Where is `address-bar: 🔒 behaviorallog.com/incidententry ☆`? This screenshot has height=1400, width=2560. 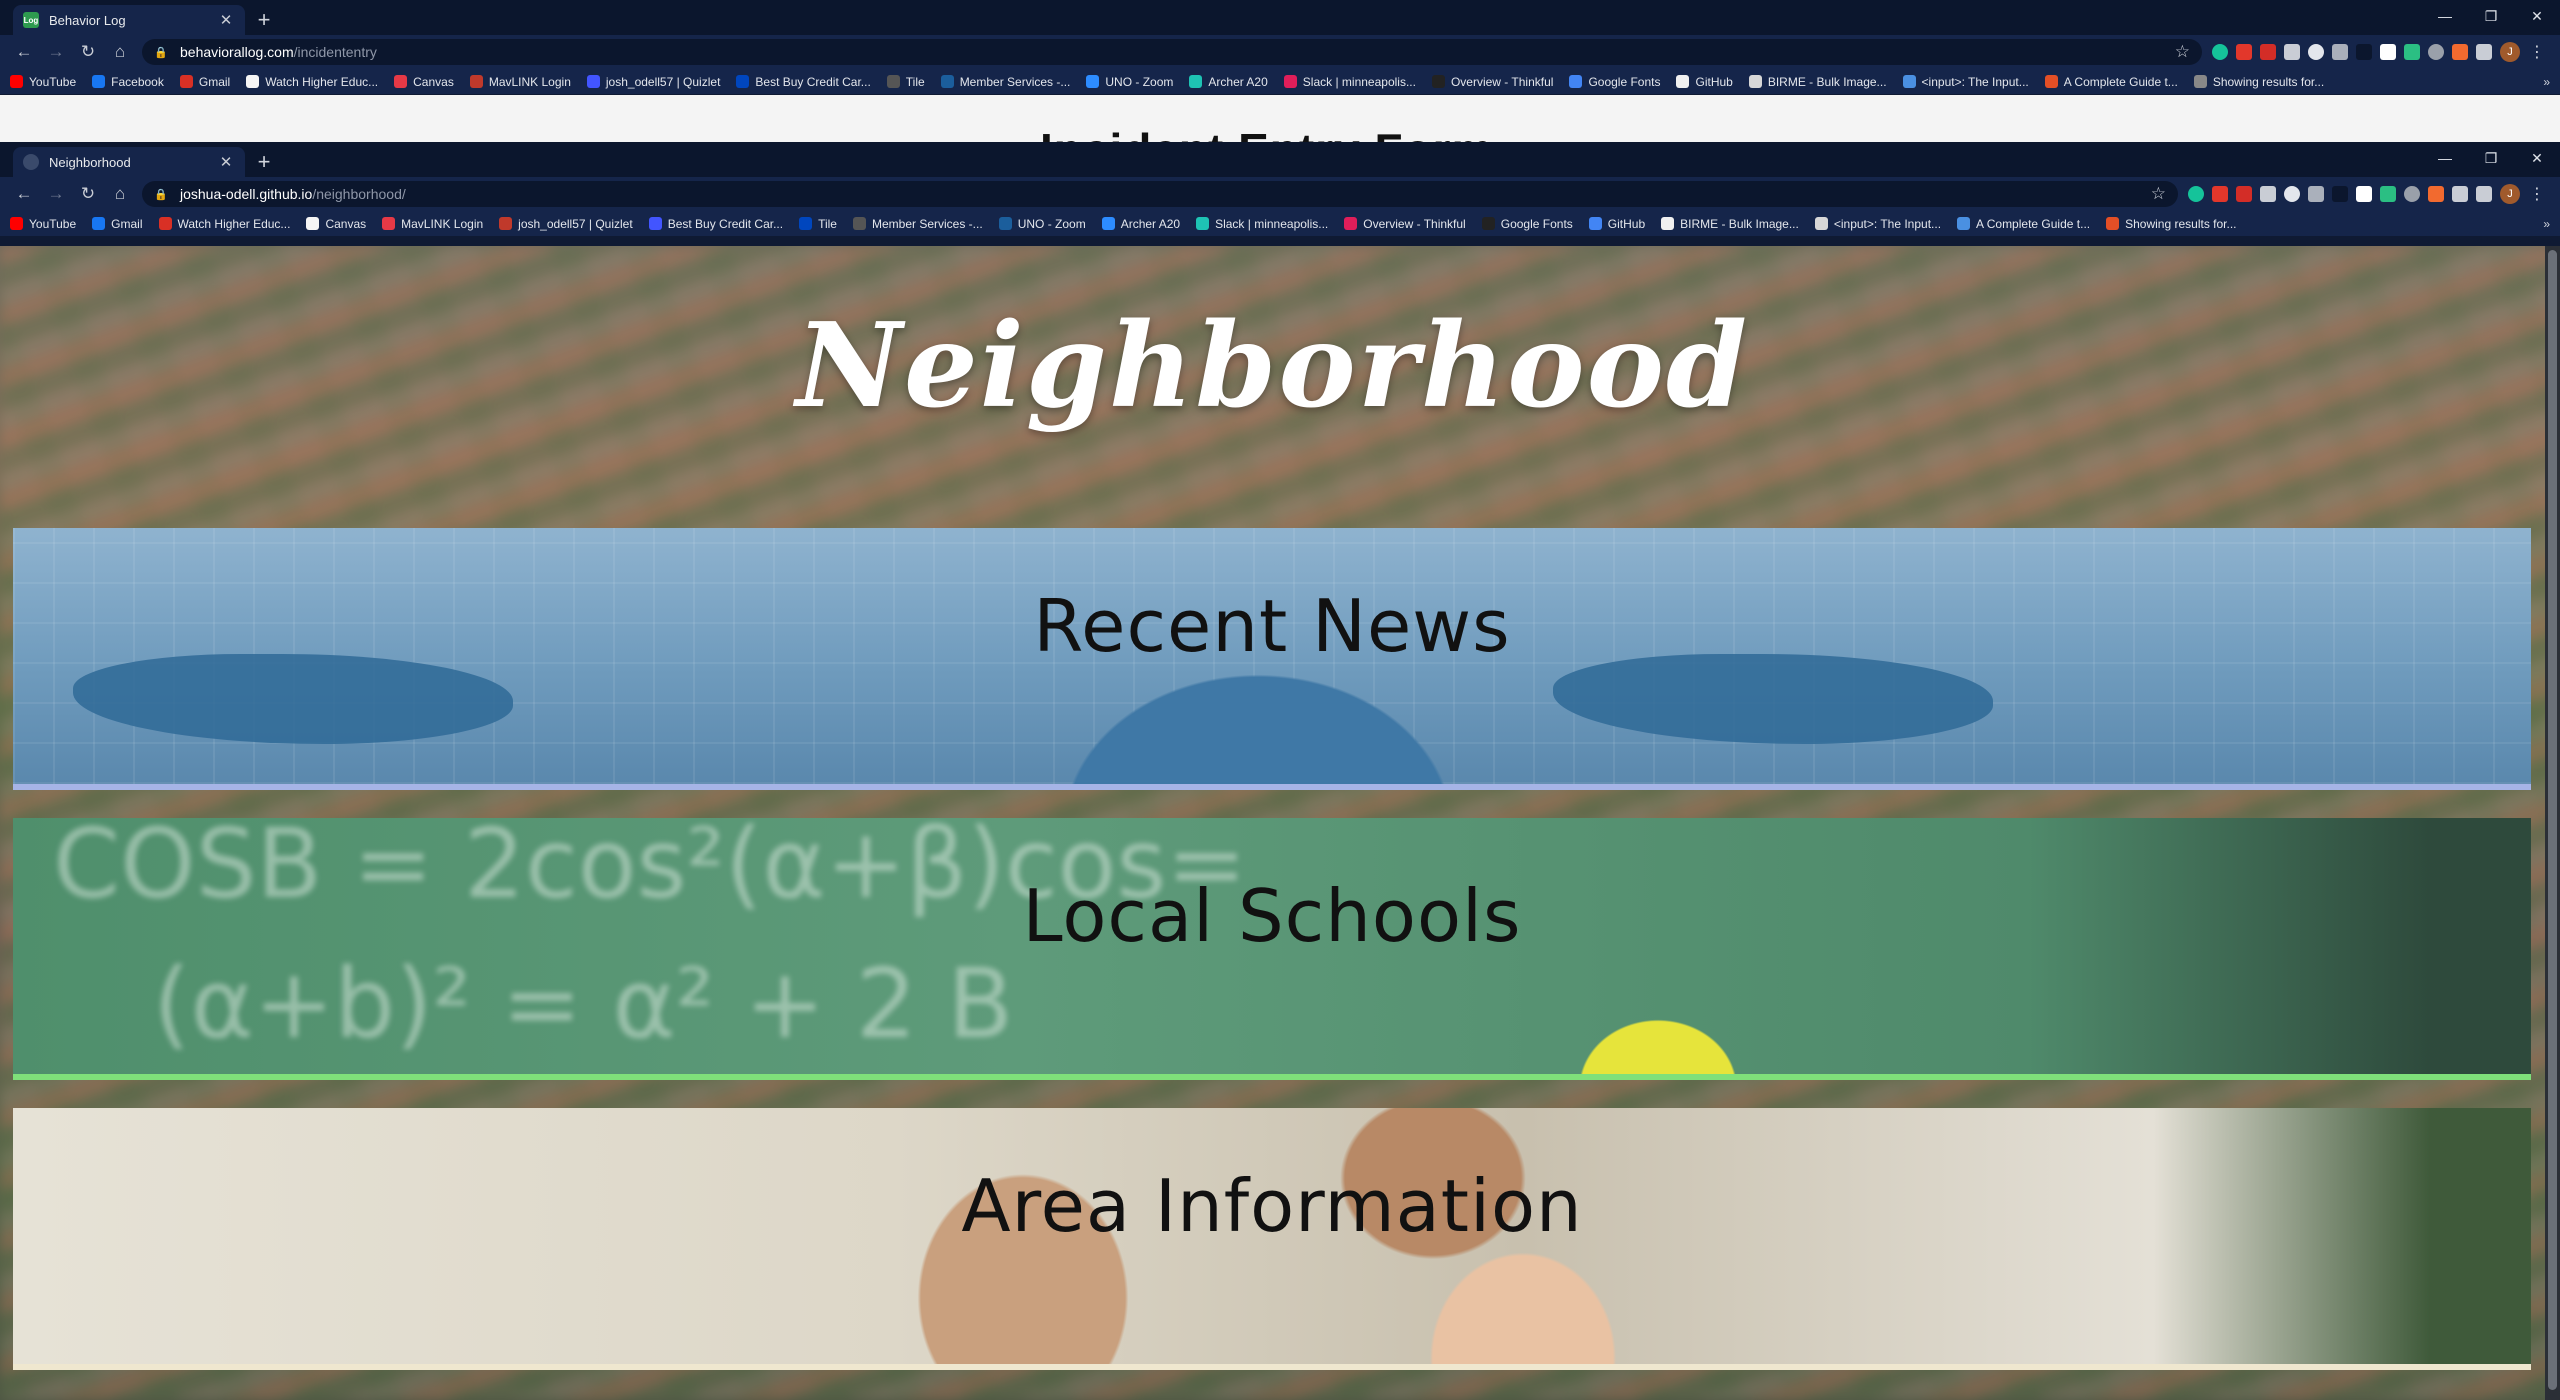 address-bar: 🔒 behaviorallog.com/incidententry ☆ is located at coordinates (1172, 52).